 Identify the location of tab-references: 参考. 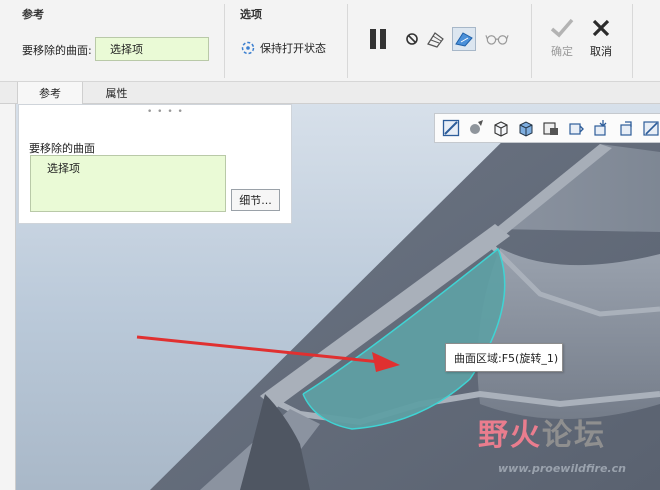
(50, 93).